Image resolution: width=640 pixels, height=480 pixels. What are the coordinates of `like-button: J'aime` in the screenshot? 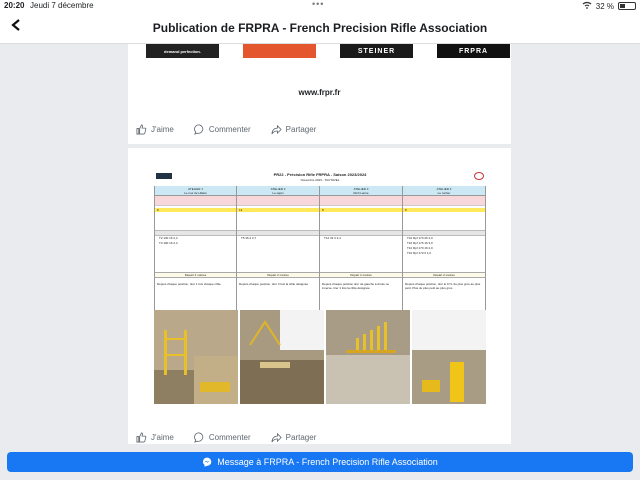 It's located at (155, 129).